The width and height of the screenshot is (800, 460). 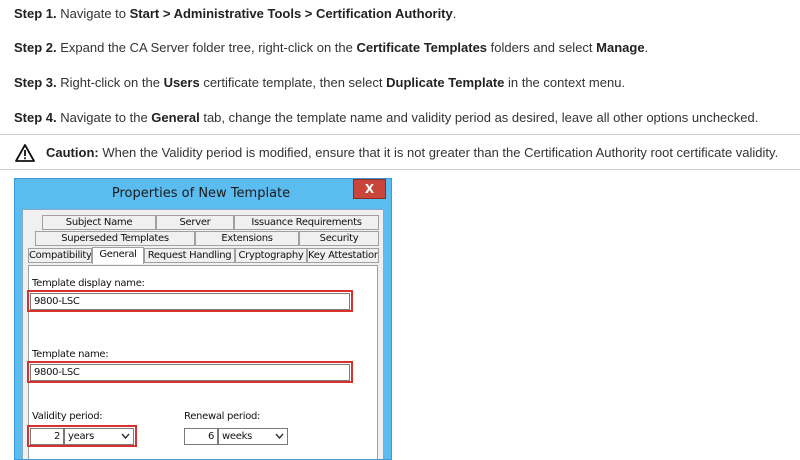 What do you see at coordinates (445, 82) in the screenshot?
I see `step-emphasis: Duplicate Template` at bounding box center [445, 82].